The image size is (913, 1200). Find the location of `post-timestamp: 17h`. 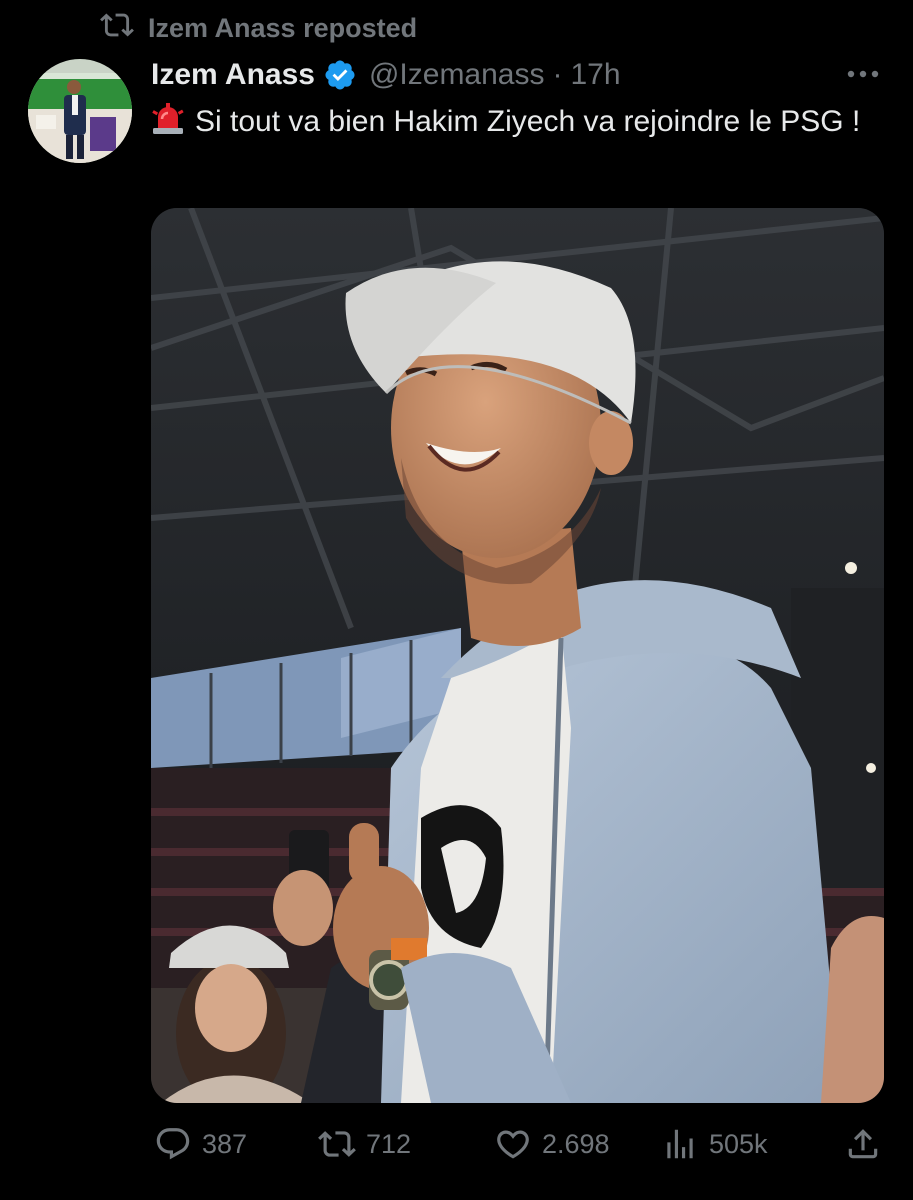

post-timestamp: 17h is located at coordinates (596, 75).